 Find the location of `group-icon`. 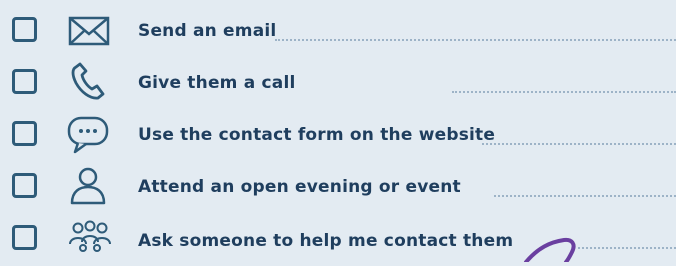

group-icon is located at coordinates (90, 240).